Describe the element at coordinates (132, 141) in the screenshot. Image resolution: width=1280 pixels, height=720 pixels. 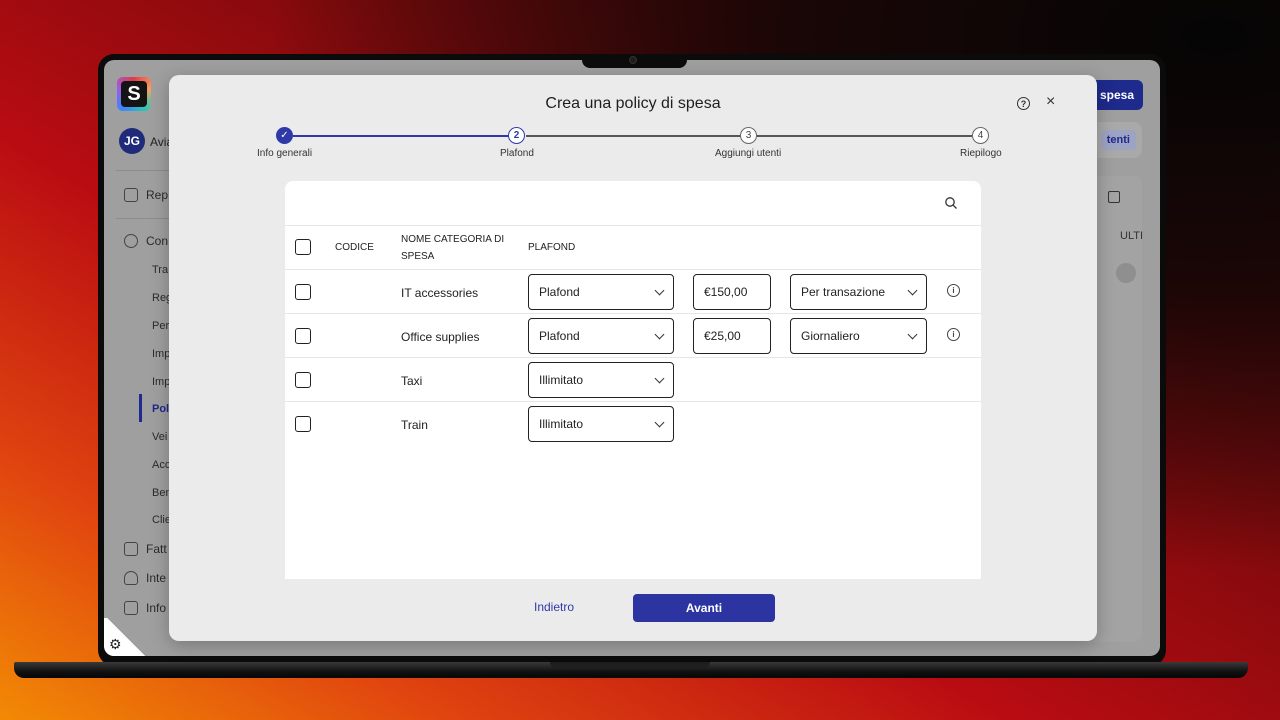
I see `avatar: JG` at that location.